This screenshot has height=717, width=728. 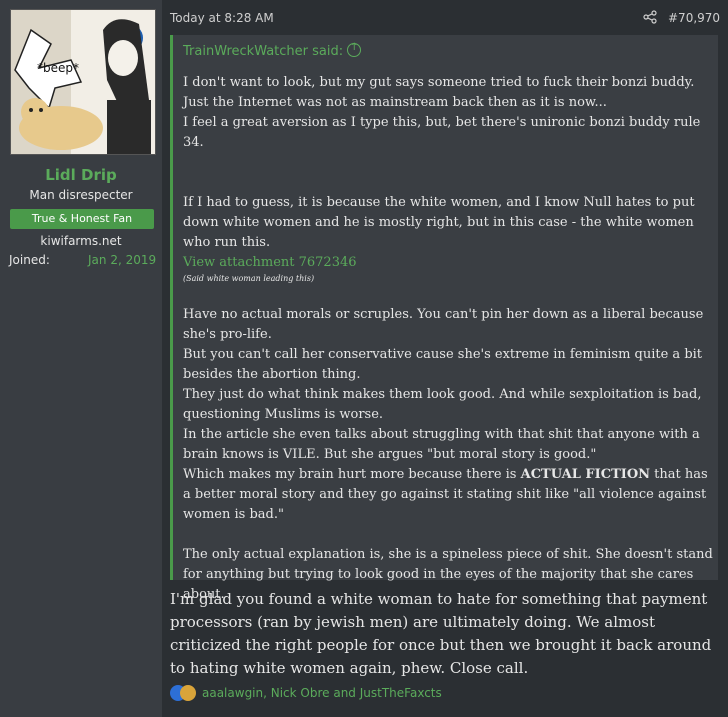 What do you see at coordinates (448, 263) in the screenshot?
I see `attachment-link: View attachment 7672346` at bounding box center [448, 263].